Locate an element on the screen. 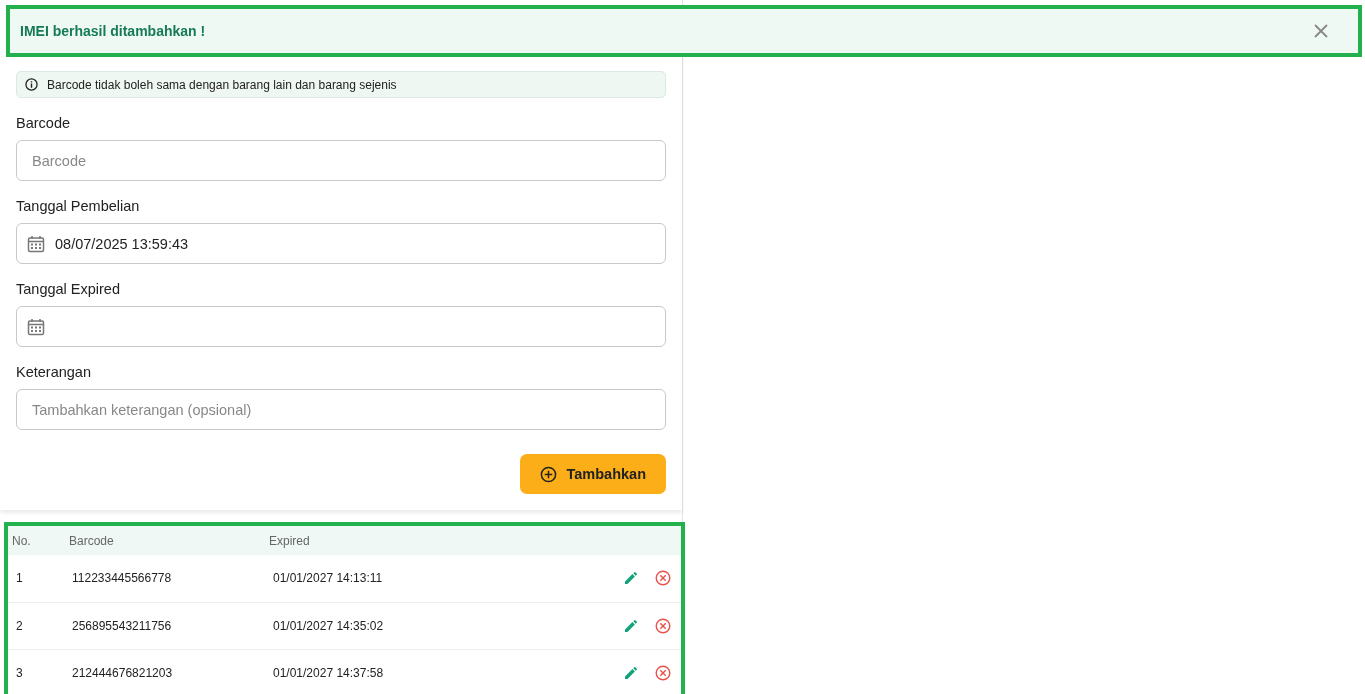  table-cell-text: 2 is located at coordinates (19, 625).